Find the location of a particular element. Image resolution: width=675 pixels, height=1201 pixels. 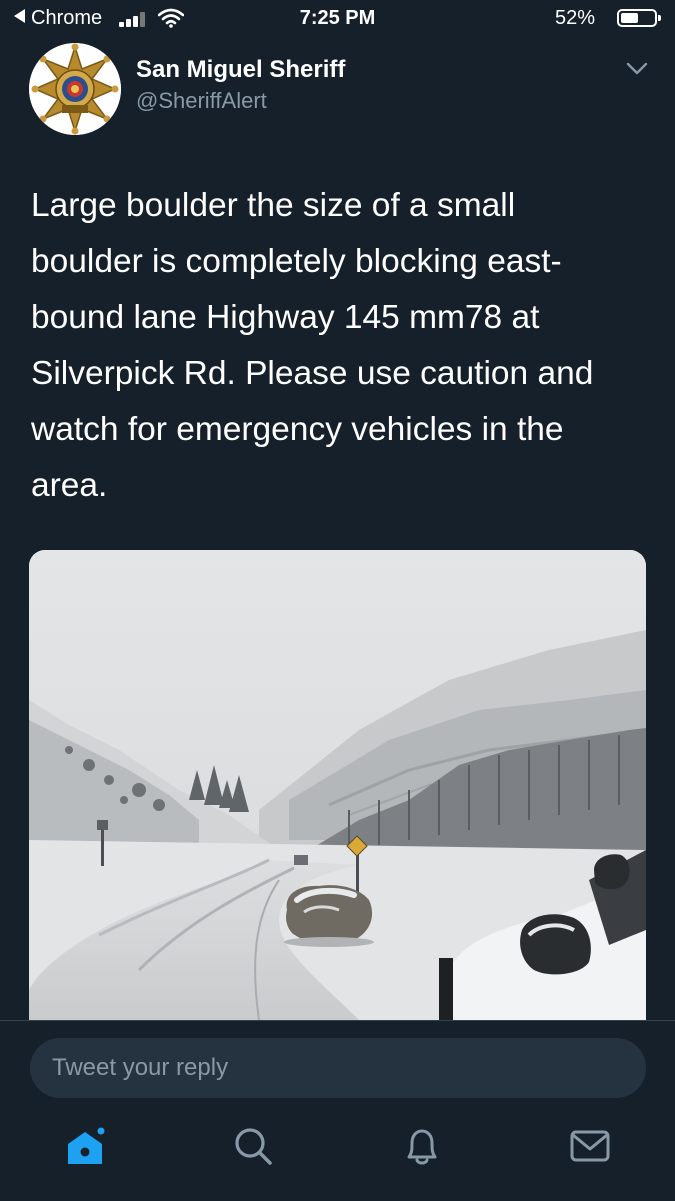

battery-icon is located at coordinates (639, 18).